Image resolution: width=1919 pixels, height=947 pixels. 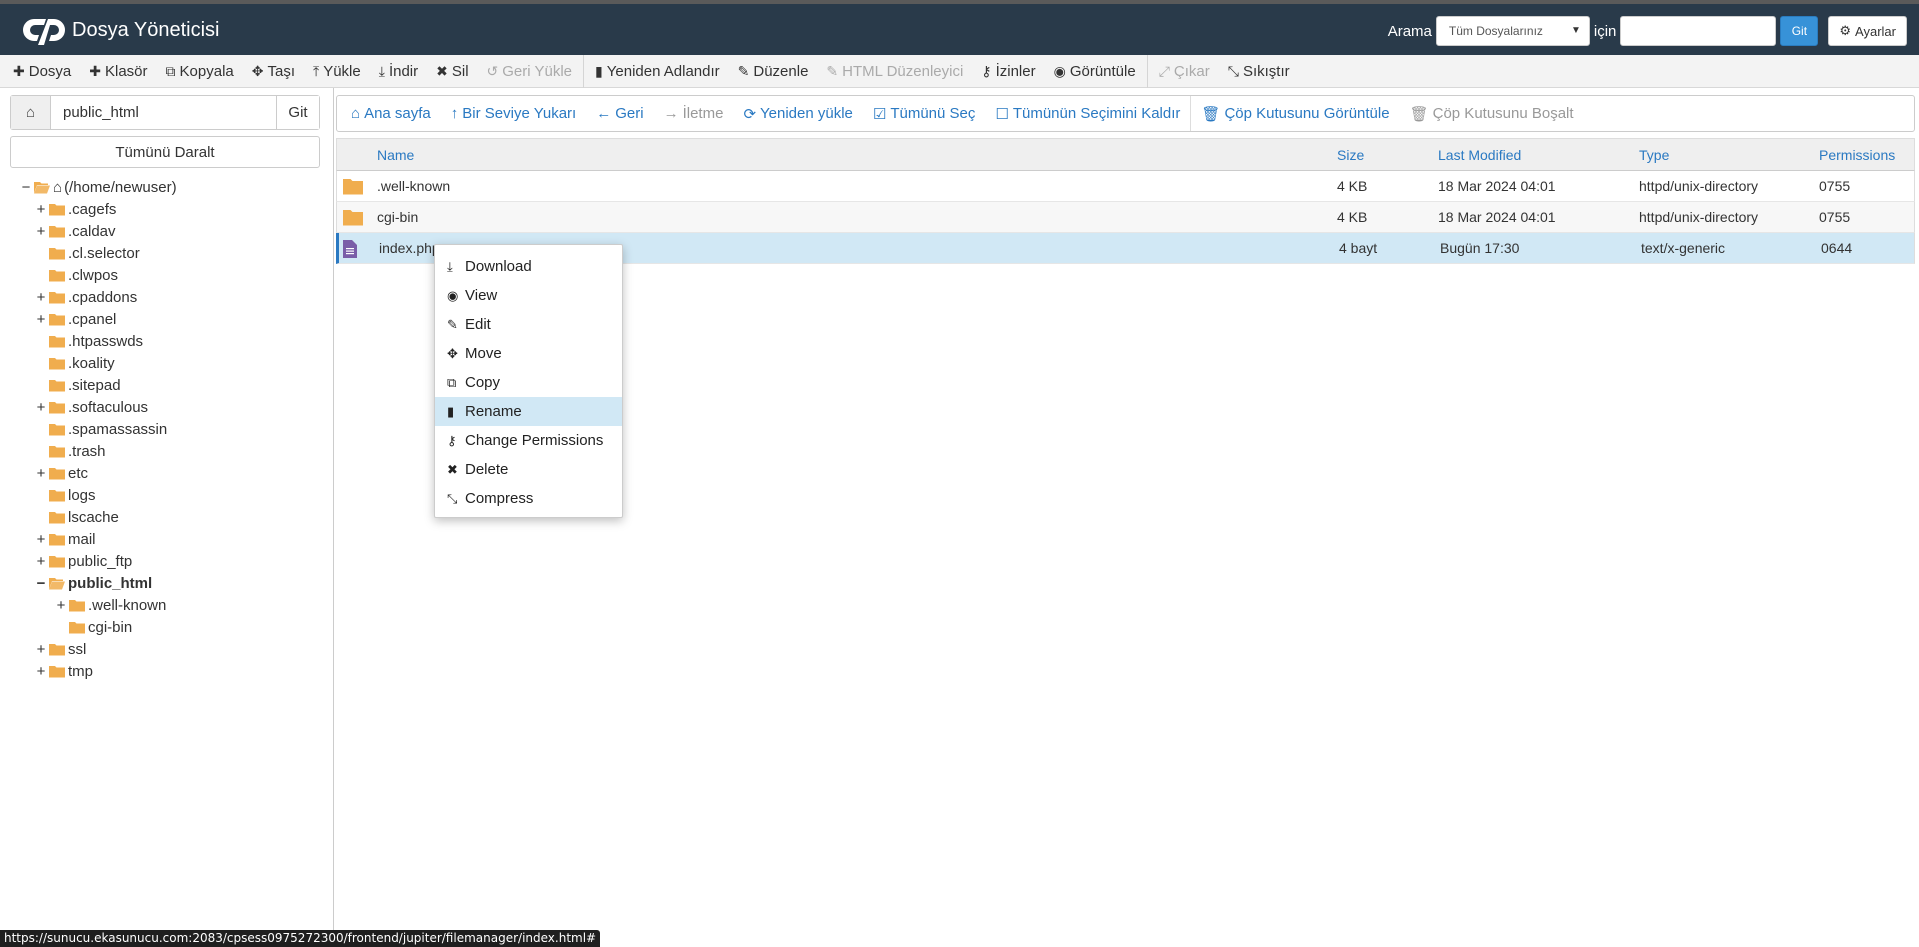 I want to click on cpanel-logo: Dosya Yöneticisi, so click(x=119, y=30).